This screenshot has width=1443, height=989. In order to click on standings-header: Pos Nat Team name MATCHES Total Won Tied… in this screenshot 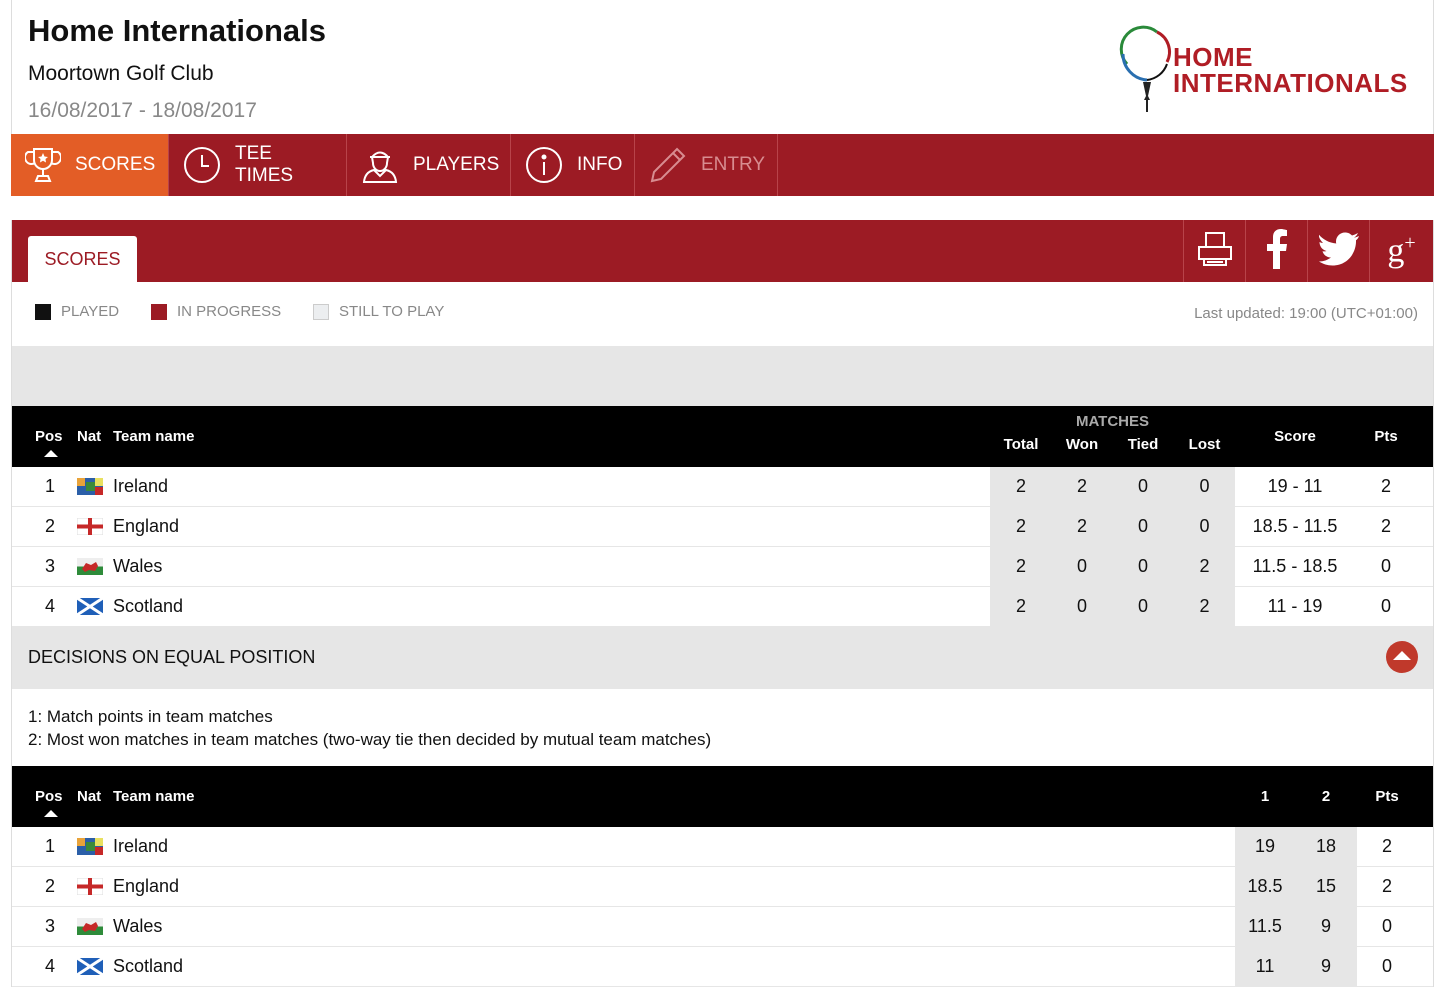, I will do `click(722, 436)`.